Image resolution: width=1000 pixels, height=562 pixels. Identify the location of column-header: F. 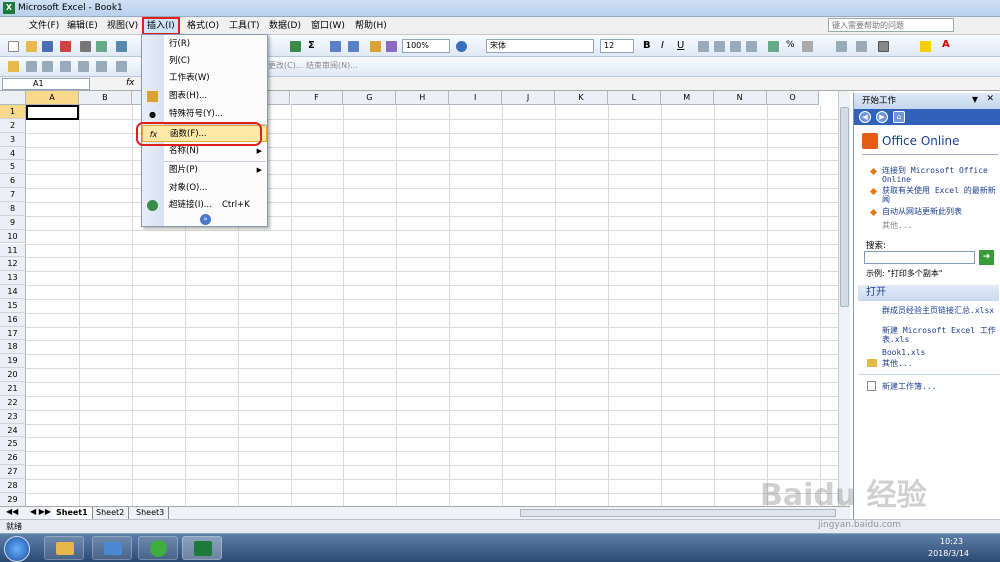
(317, 98).